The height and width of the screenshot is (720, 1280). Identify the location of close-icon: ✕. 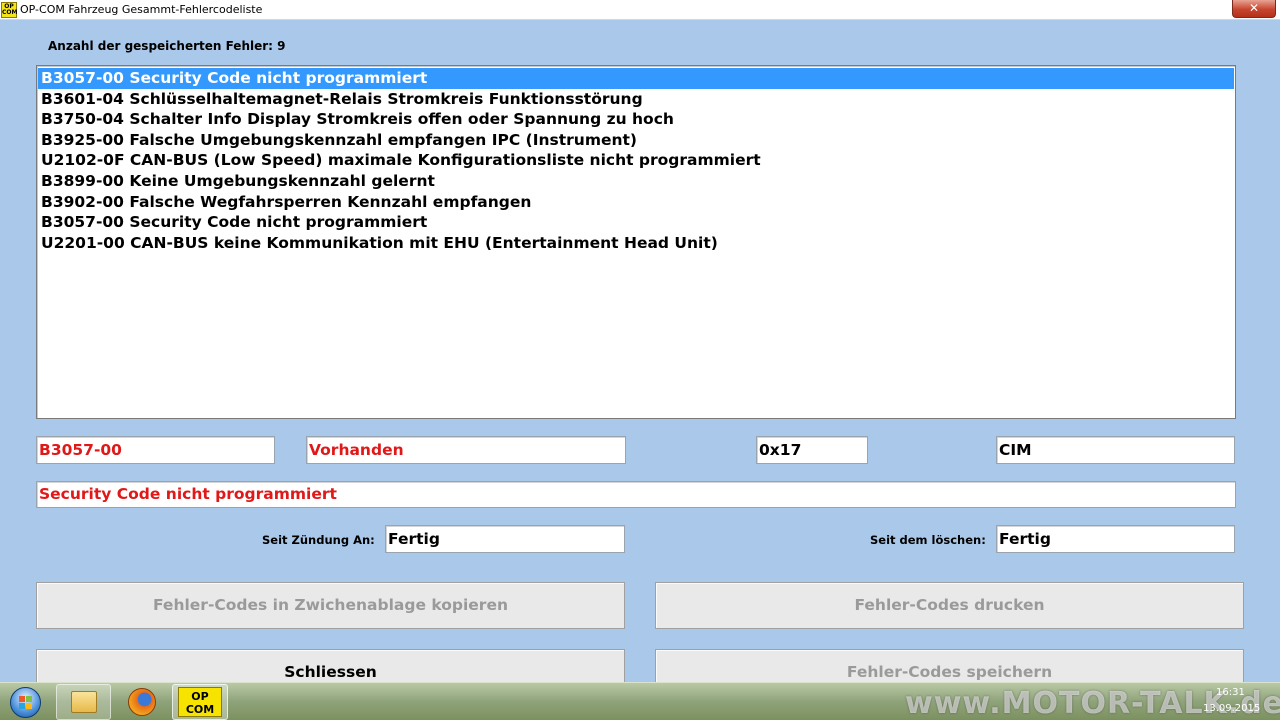
(1254, 8).